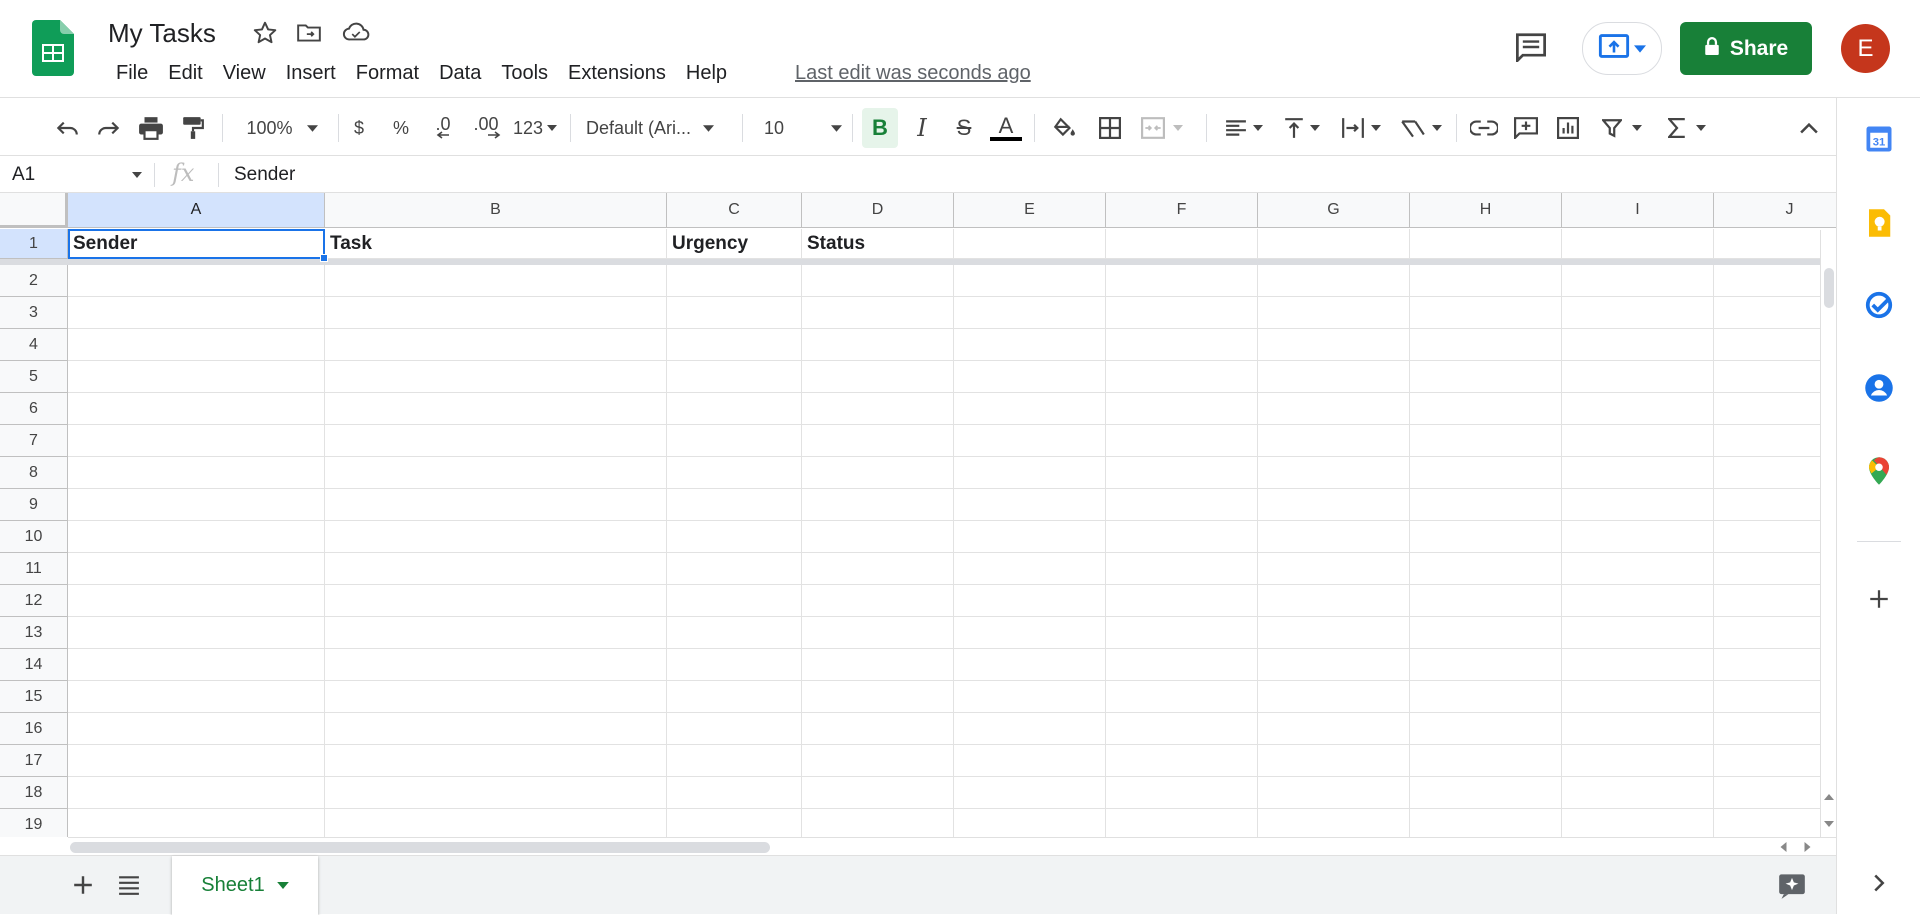 The width and height of the screenshot is (1920, 915). Describe the element at coordinates (1775, 210) in the screenshot. I see `column-header-j: J` at that location.